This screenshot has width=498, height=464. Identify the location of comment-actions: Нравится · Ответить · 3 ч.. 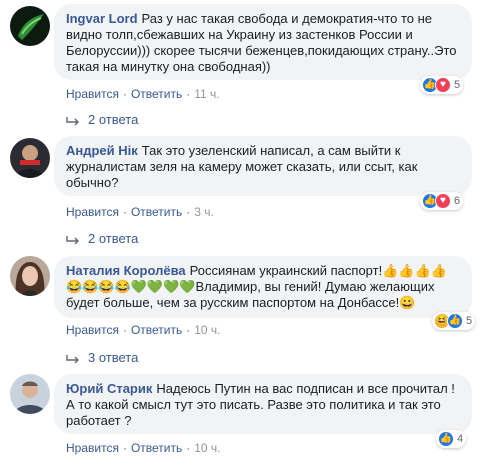
(140, 212).